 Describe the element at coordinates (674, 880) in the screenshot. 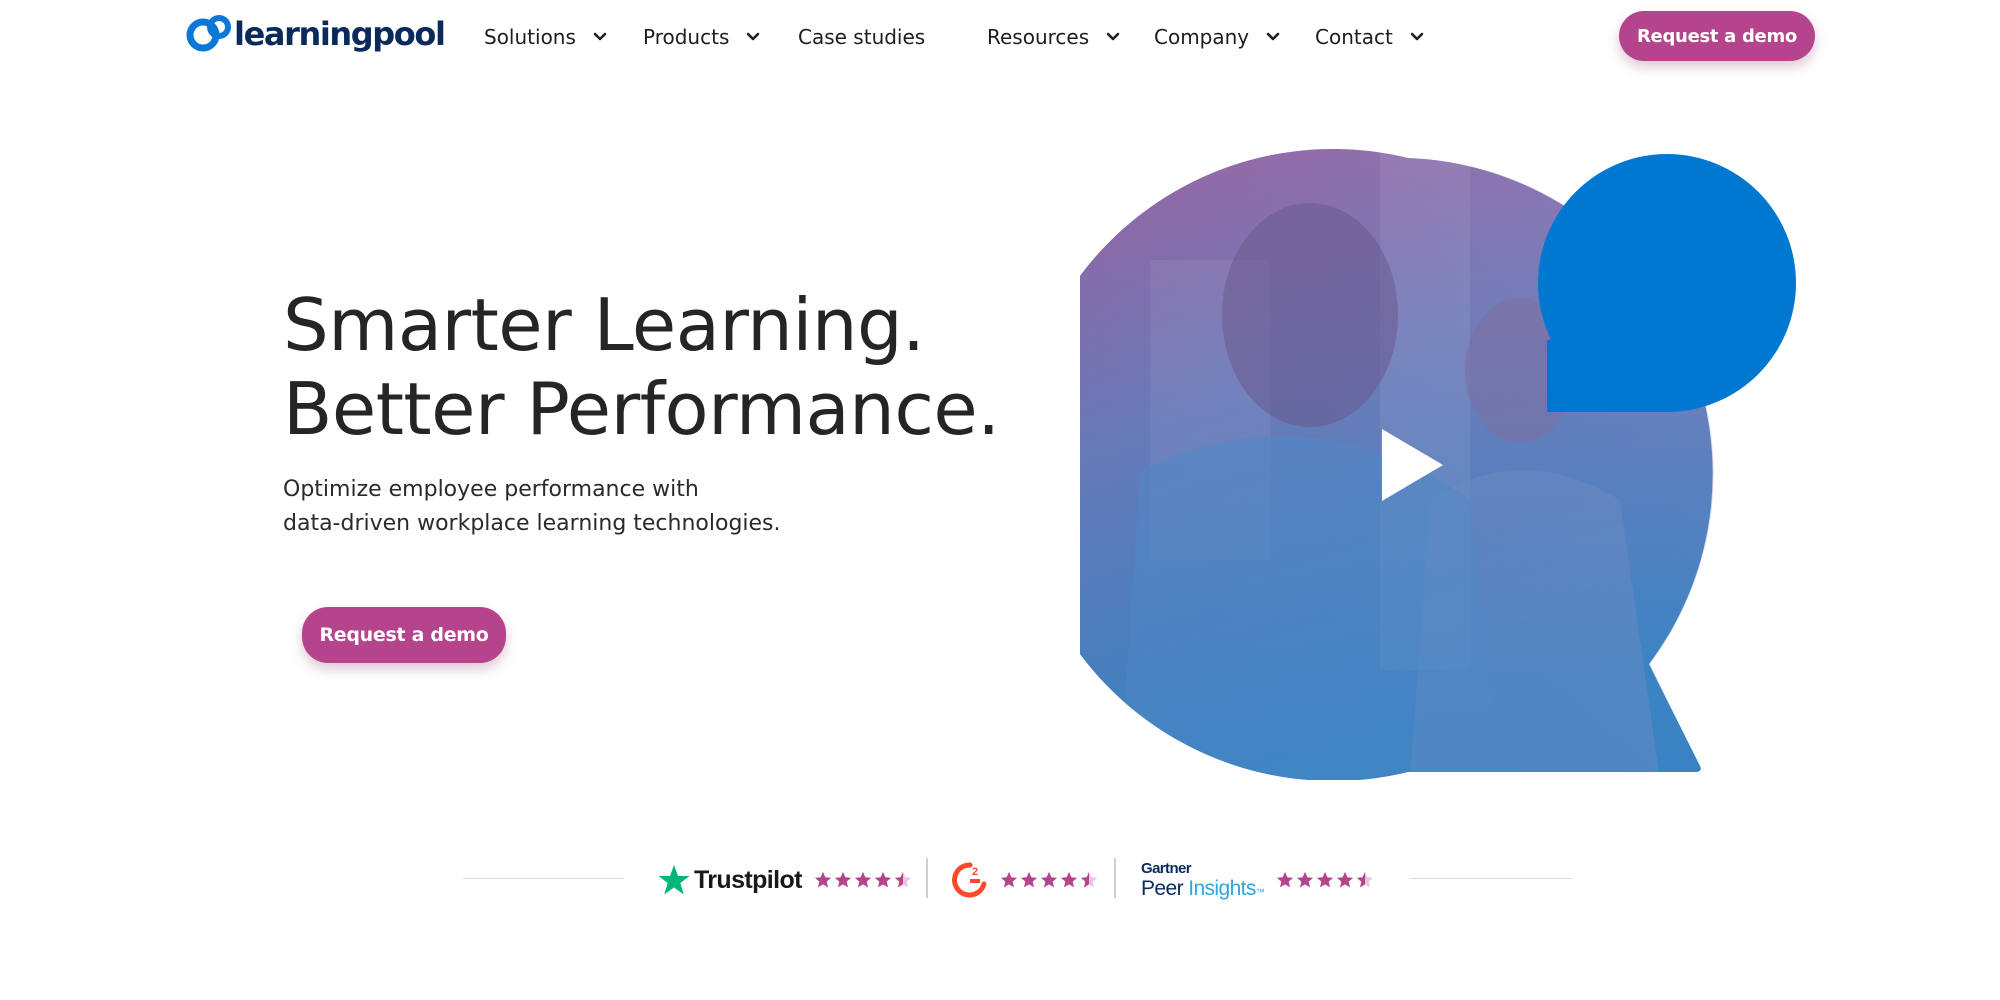

I see `trustpilot-star-icon` at that location.